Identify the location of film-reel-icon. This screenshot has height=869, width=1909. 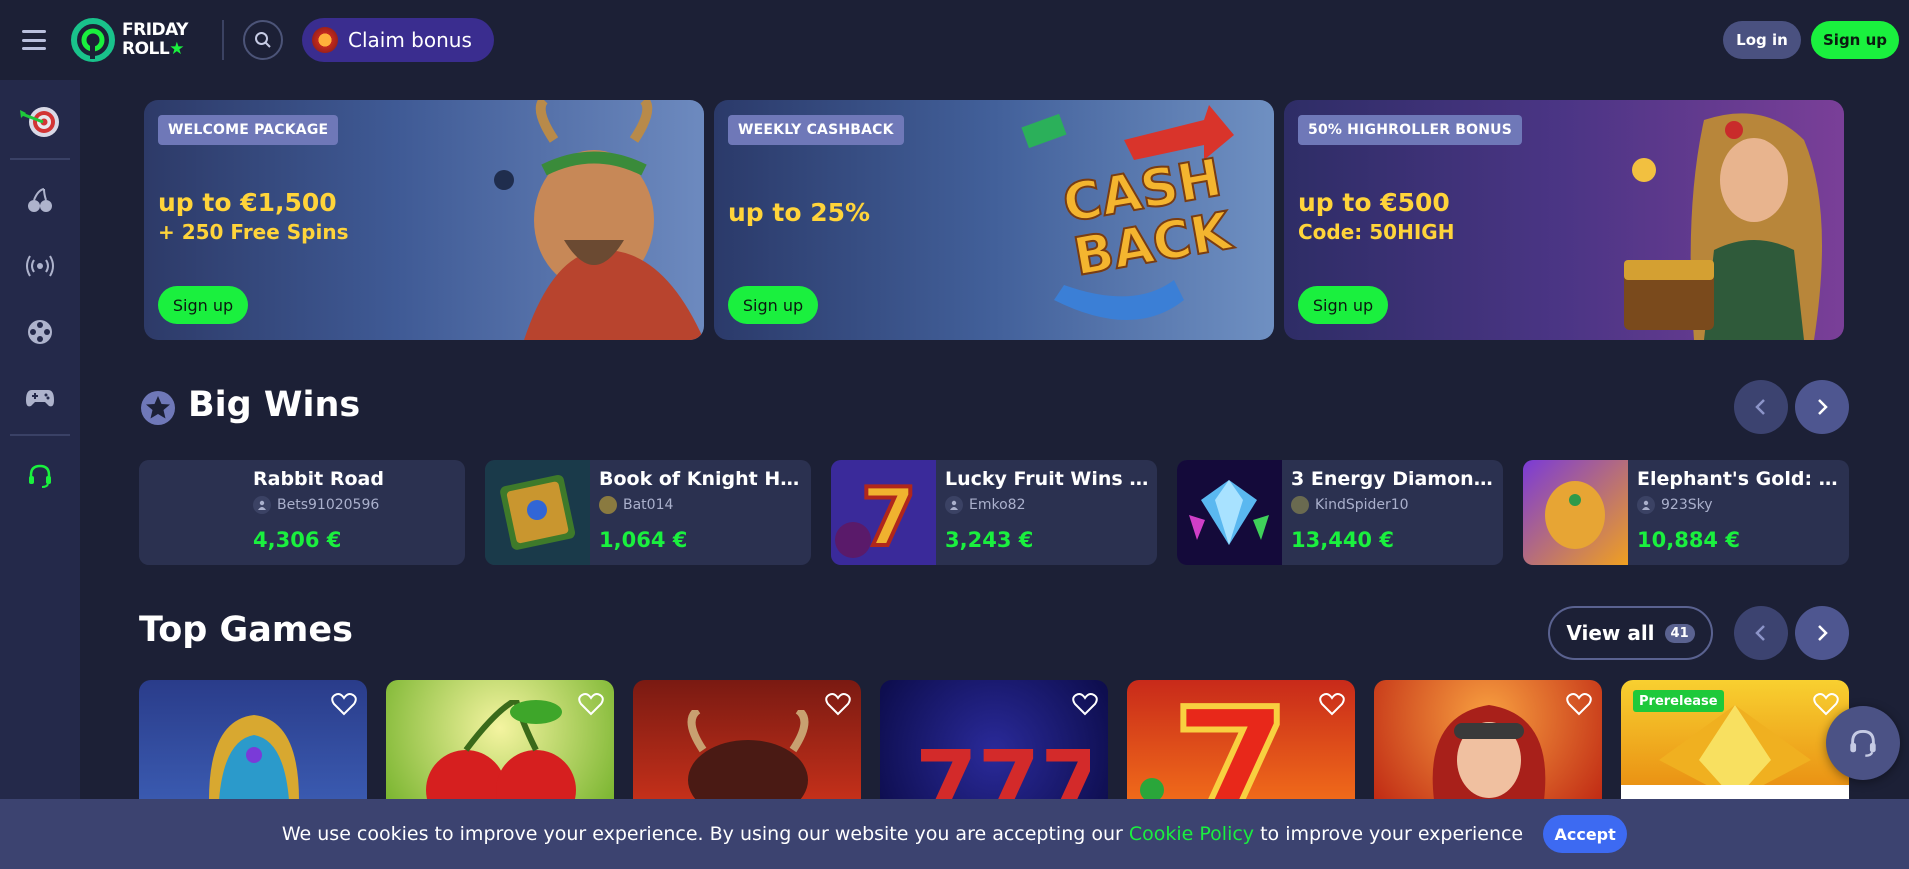
(40, 332).